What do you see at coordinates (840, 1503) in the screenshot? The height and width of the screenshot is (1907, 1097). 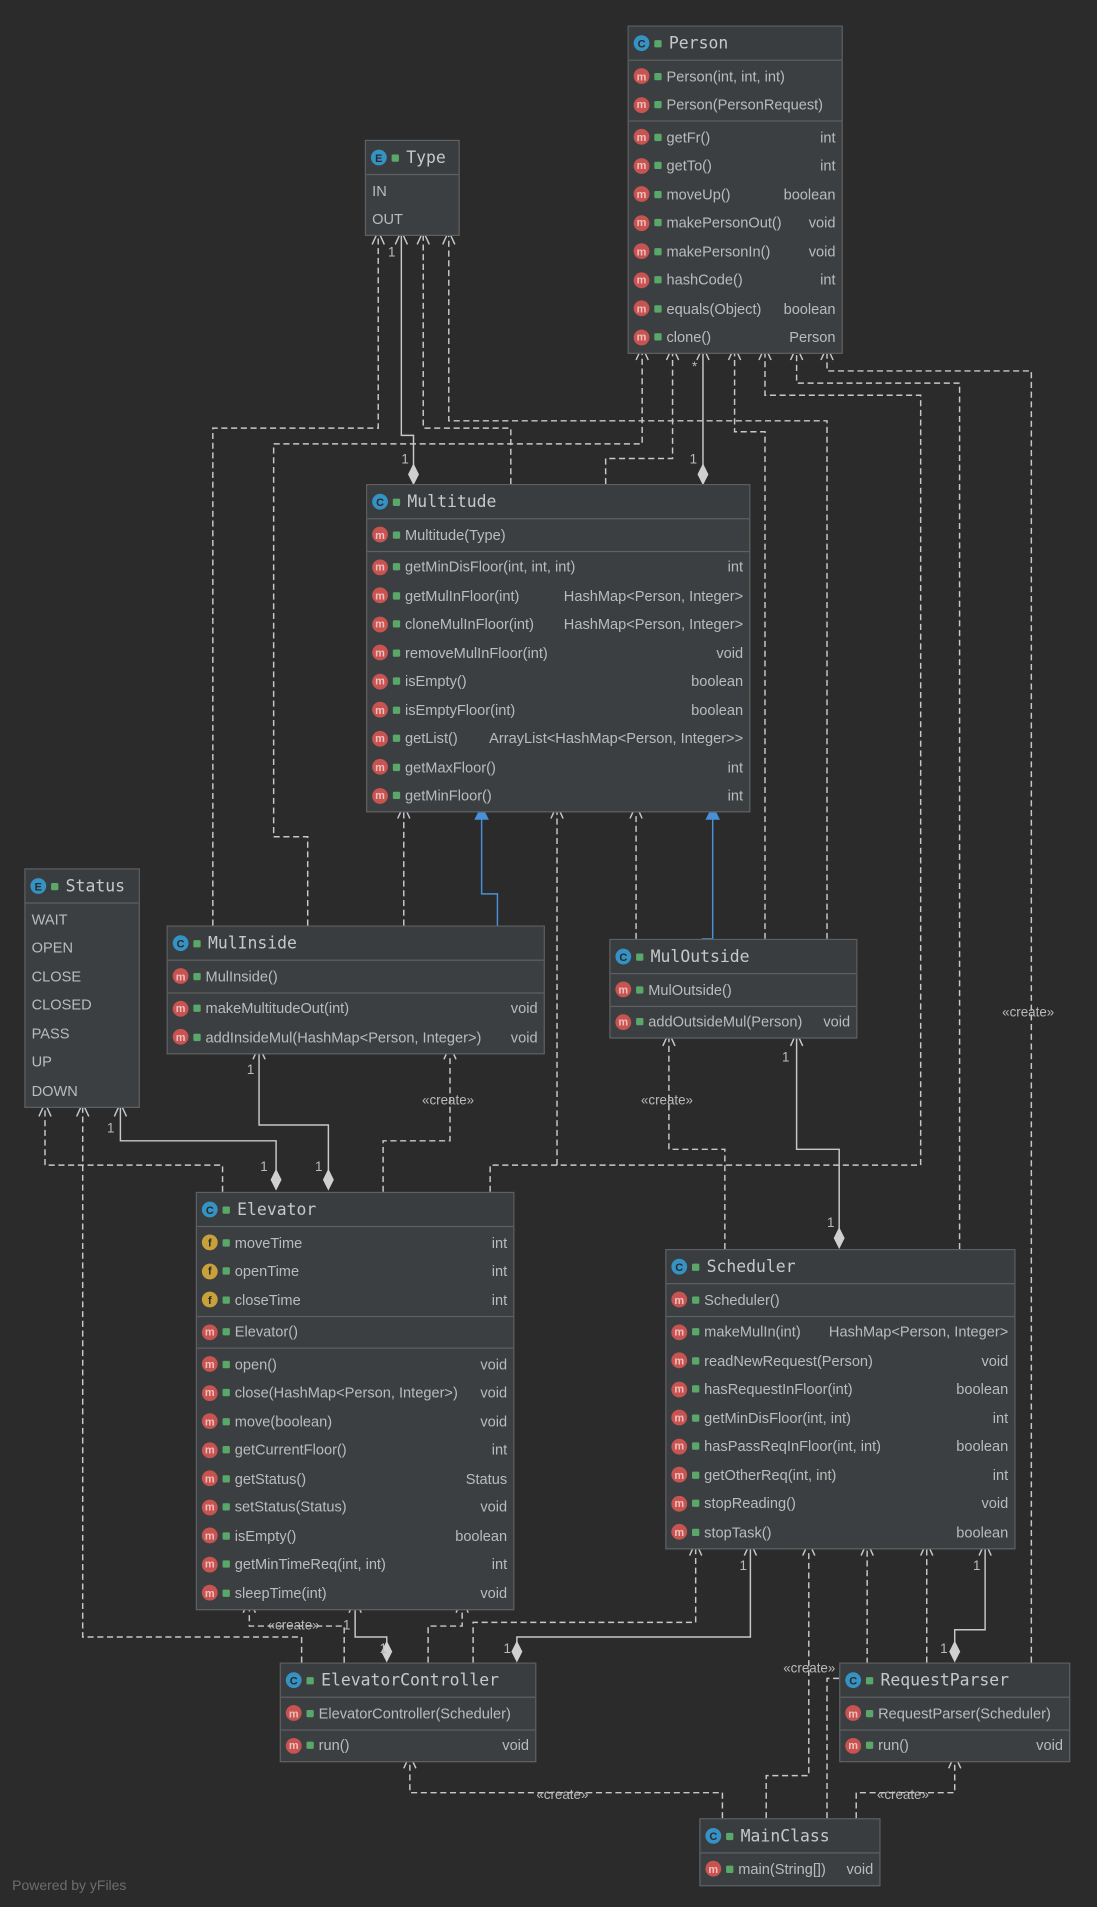 I see `method-row: m stopReading() void` at bounding box center [840, 1503].